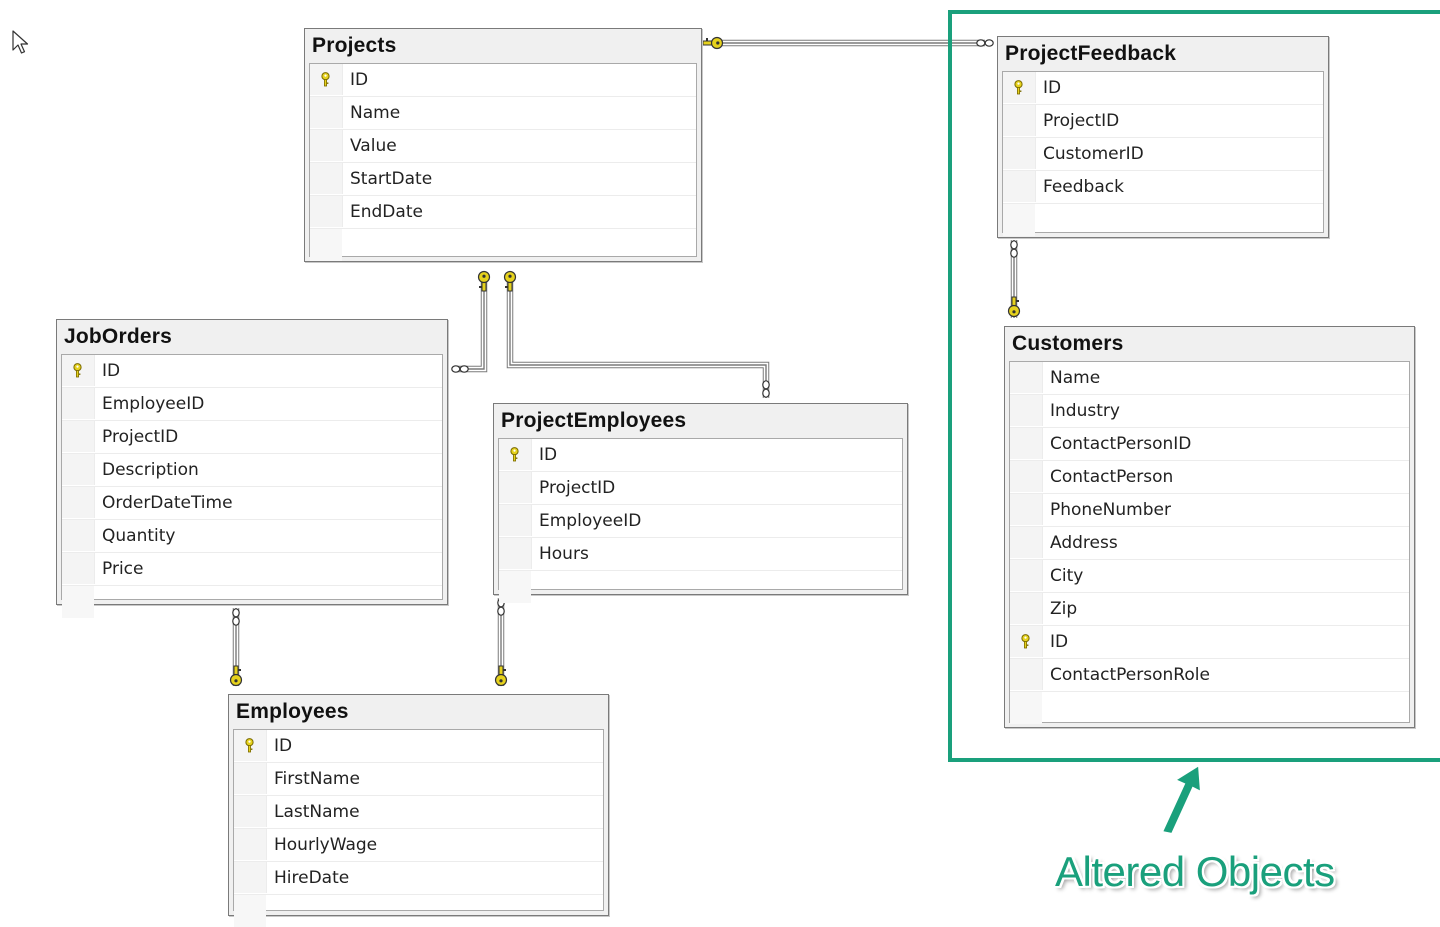 The width and height of the screenshot is (1440, 927). What do you see at coordinates (418, 845) in the screenshot?
I see `column-row: HourlyWage` at bounding box center [418, 845].